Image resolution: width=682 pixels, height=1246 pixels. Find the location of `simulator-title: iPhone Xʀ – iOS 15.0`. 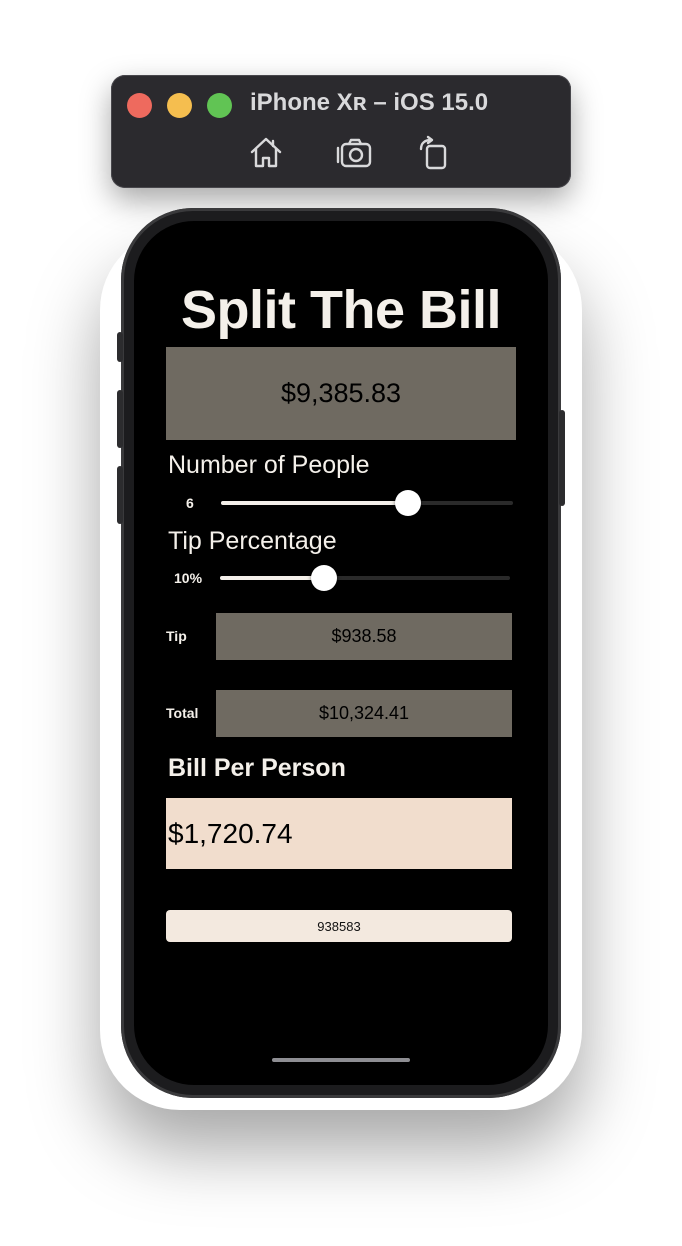

simulator-title: iPhone Xʀ – iOS 15.0 is located at coordinates (369, 102).